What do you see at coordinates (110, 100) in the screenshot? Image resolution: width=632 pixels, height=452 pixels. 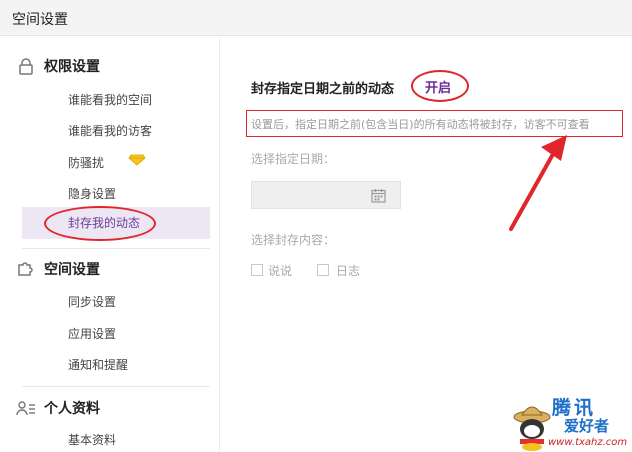 I see `sidebar-item-who-can-see-space: 谁能看我的空间` at bounding box center [110, 100].